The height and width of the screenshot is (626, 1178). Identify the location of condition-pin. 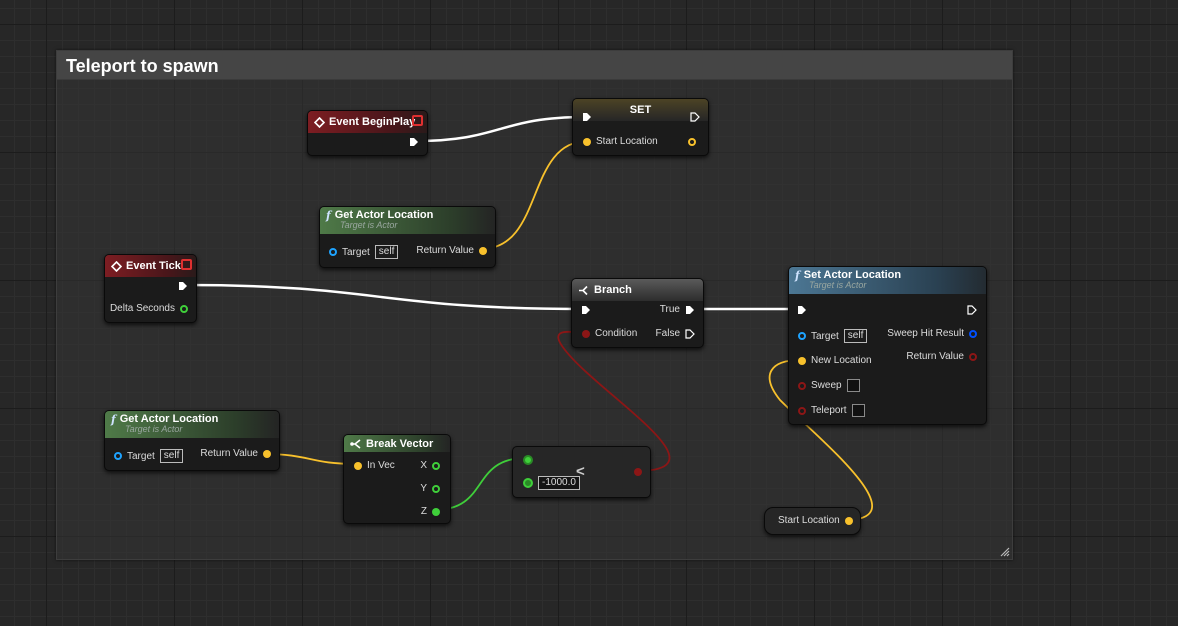
(586, 333).